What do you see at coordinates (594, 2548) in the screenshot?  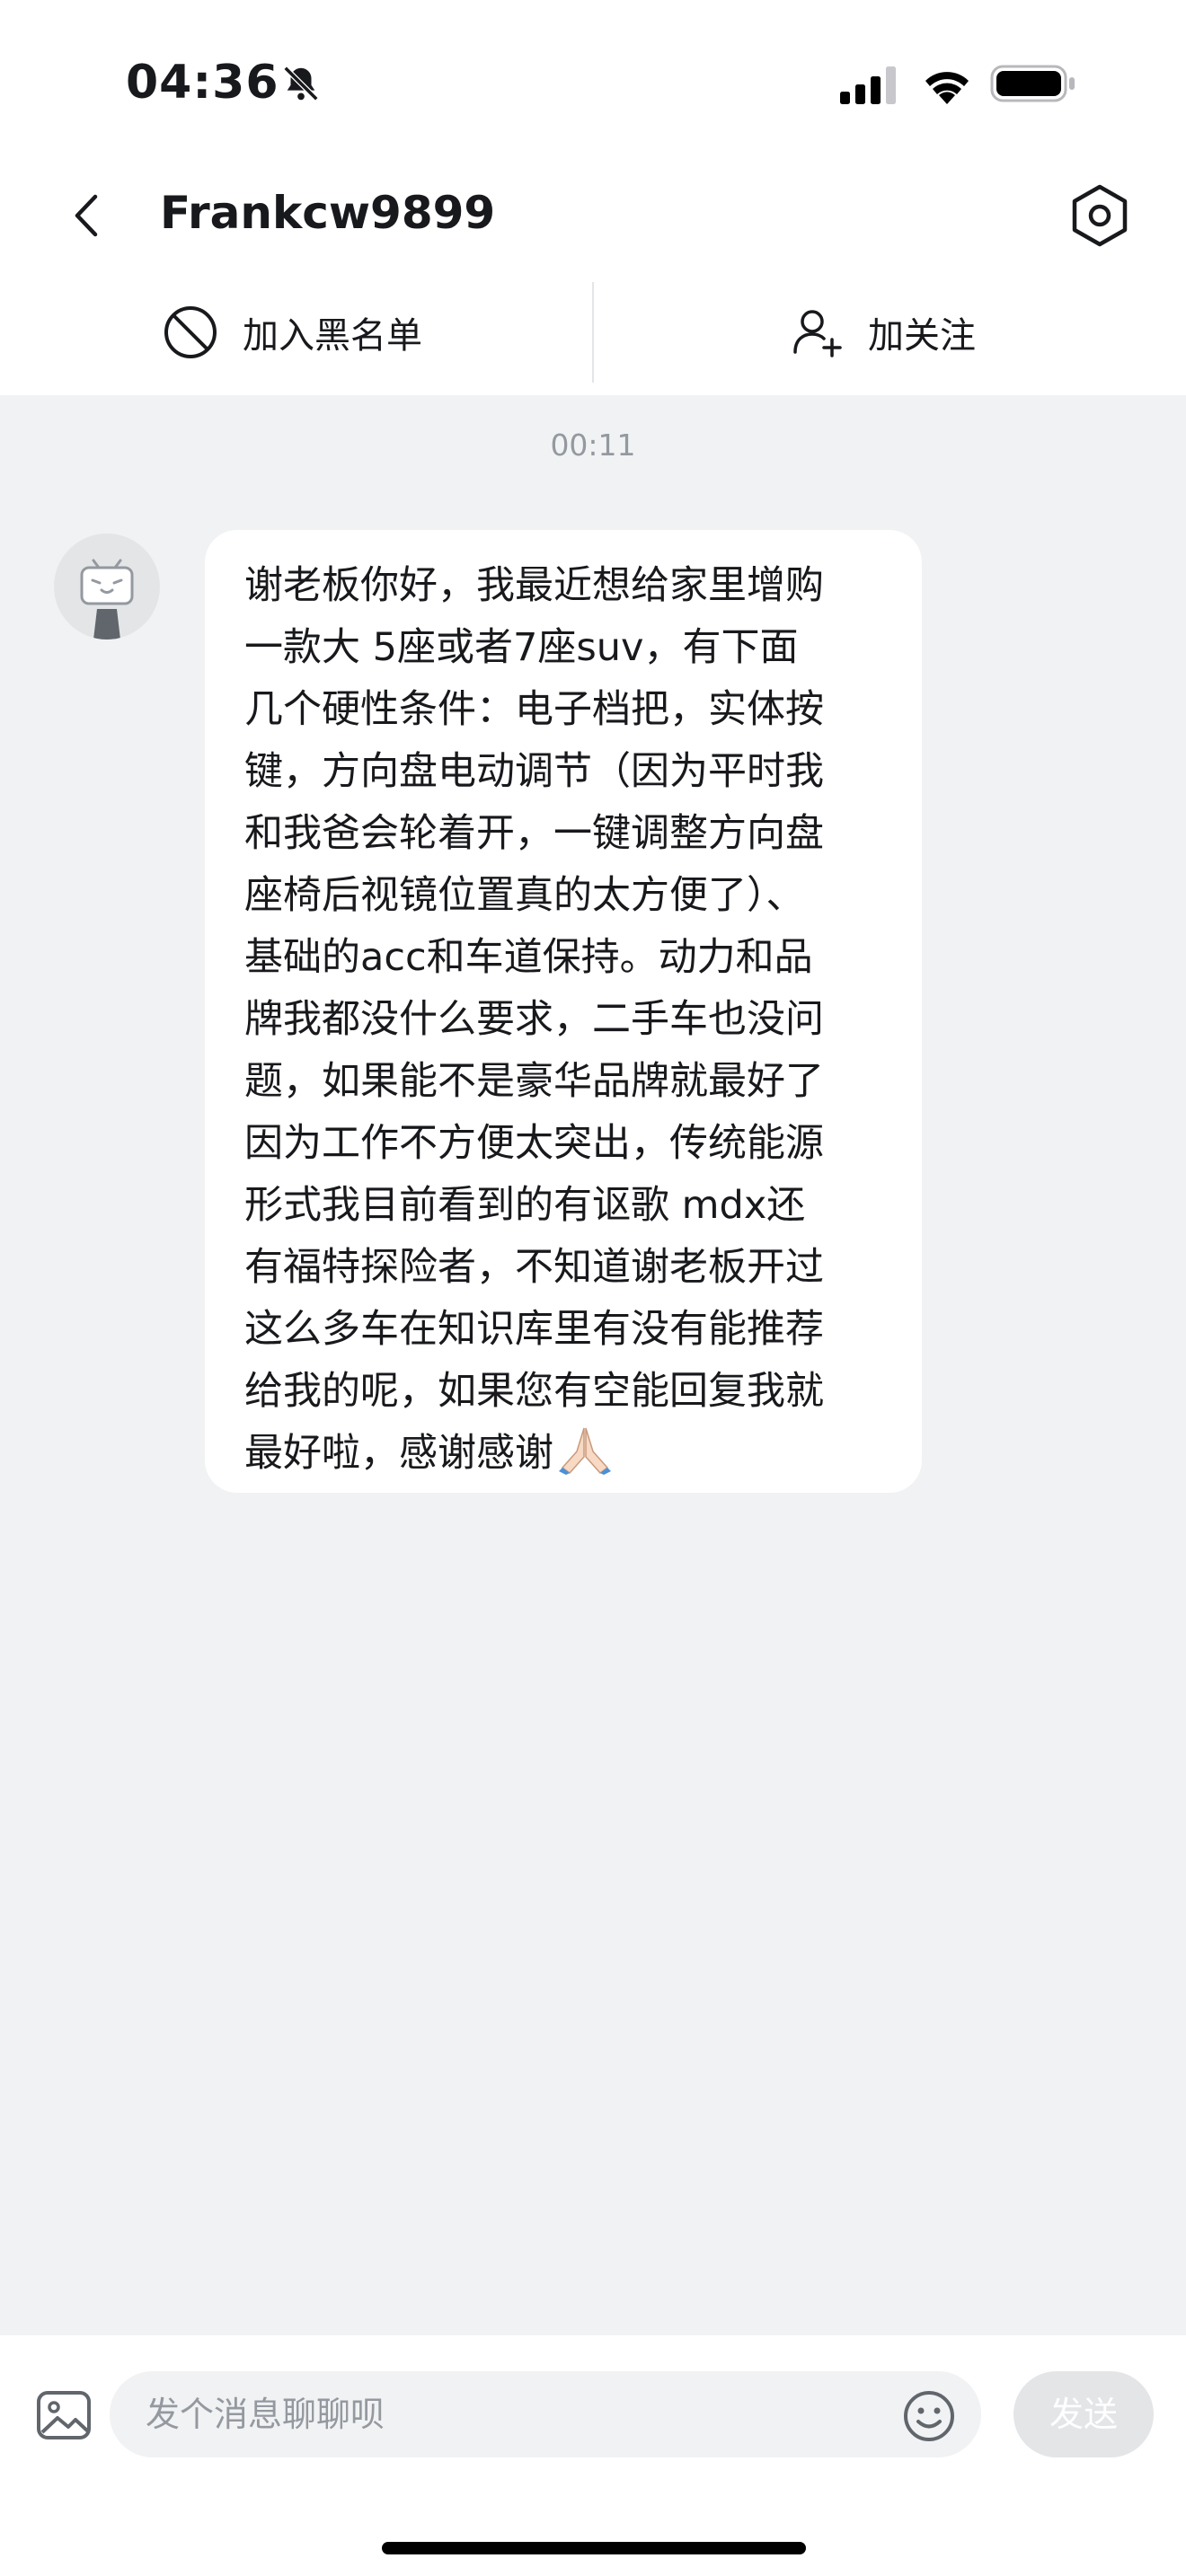 I see `home-indicator` at bounding box center [594, 2548].